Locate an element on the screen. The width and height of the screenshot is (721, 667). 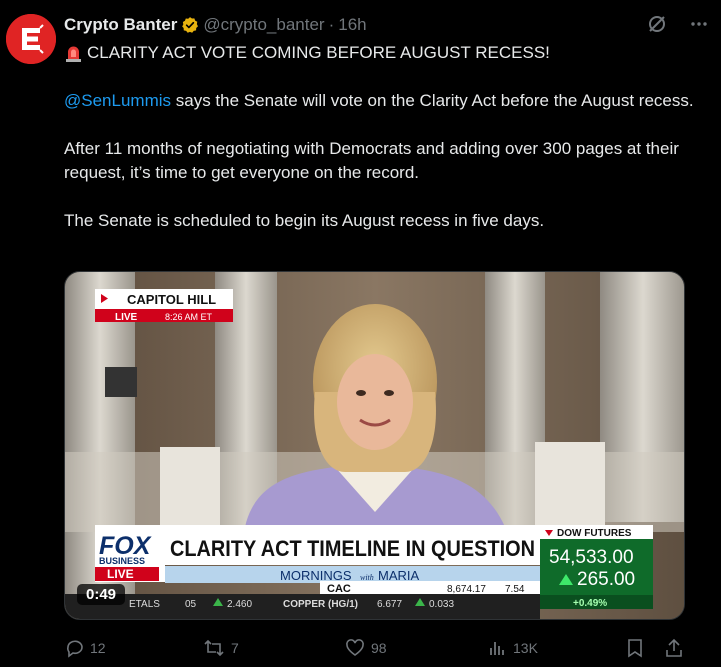
author-handle: @crypto_banter is located at coordinates (263, 25).